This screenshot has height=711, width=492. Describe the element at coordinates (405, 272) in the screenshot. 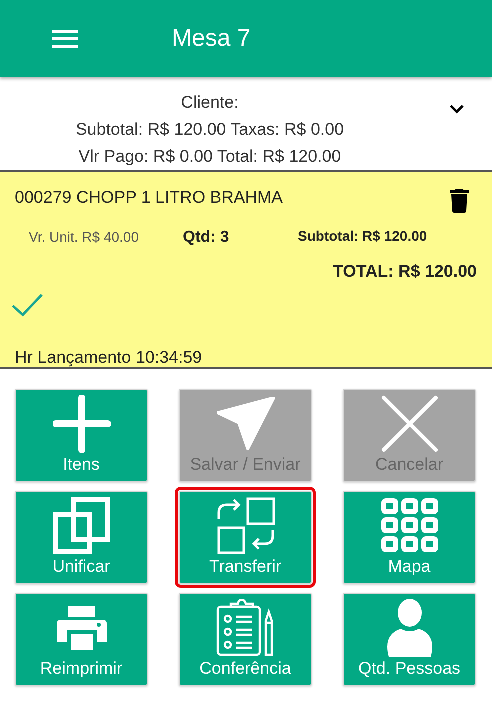

I see `item-total: TOTAL: R$ 120.00` at that location.